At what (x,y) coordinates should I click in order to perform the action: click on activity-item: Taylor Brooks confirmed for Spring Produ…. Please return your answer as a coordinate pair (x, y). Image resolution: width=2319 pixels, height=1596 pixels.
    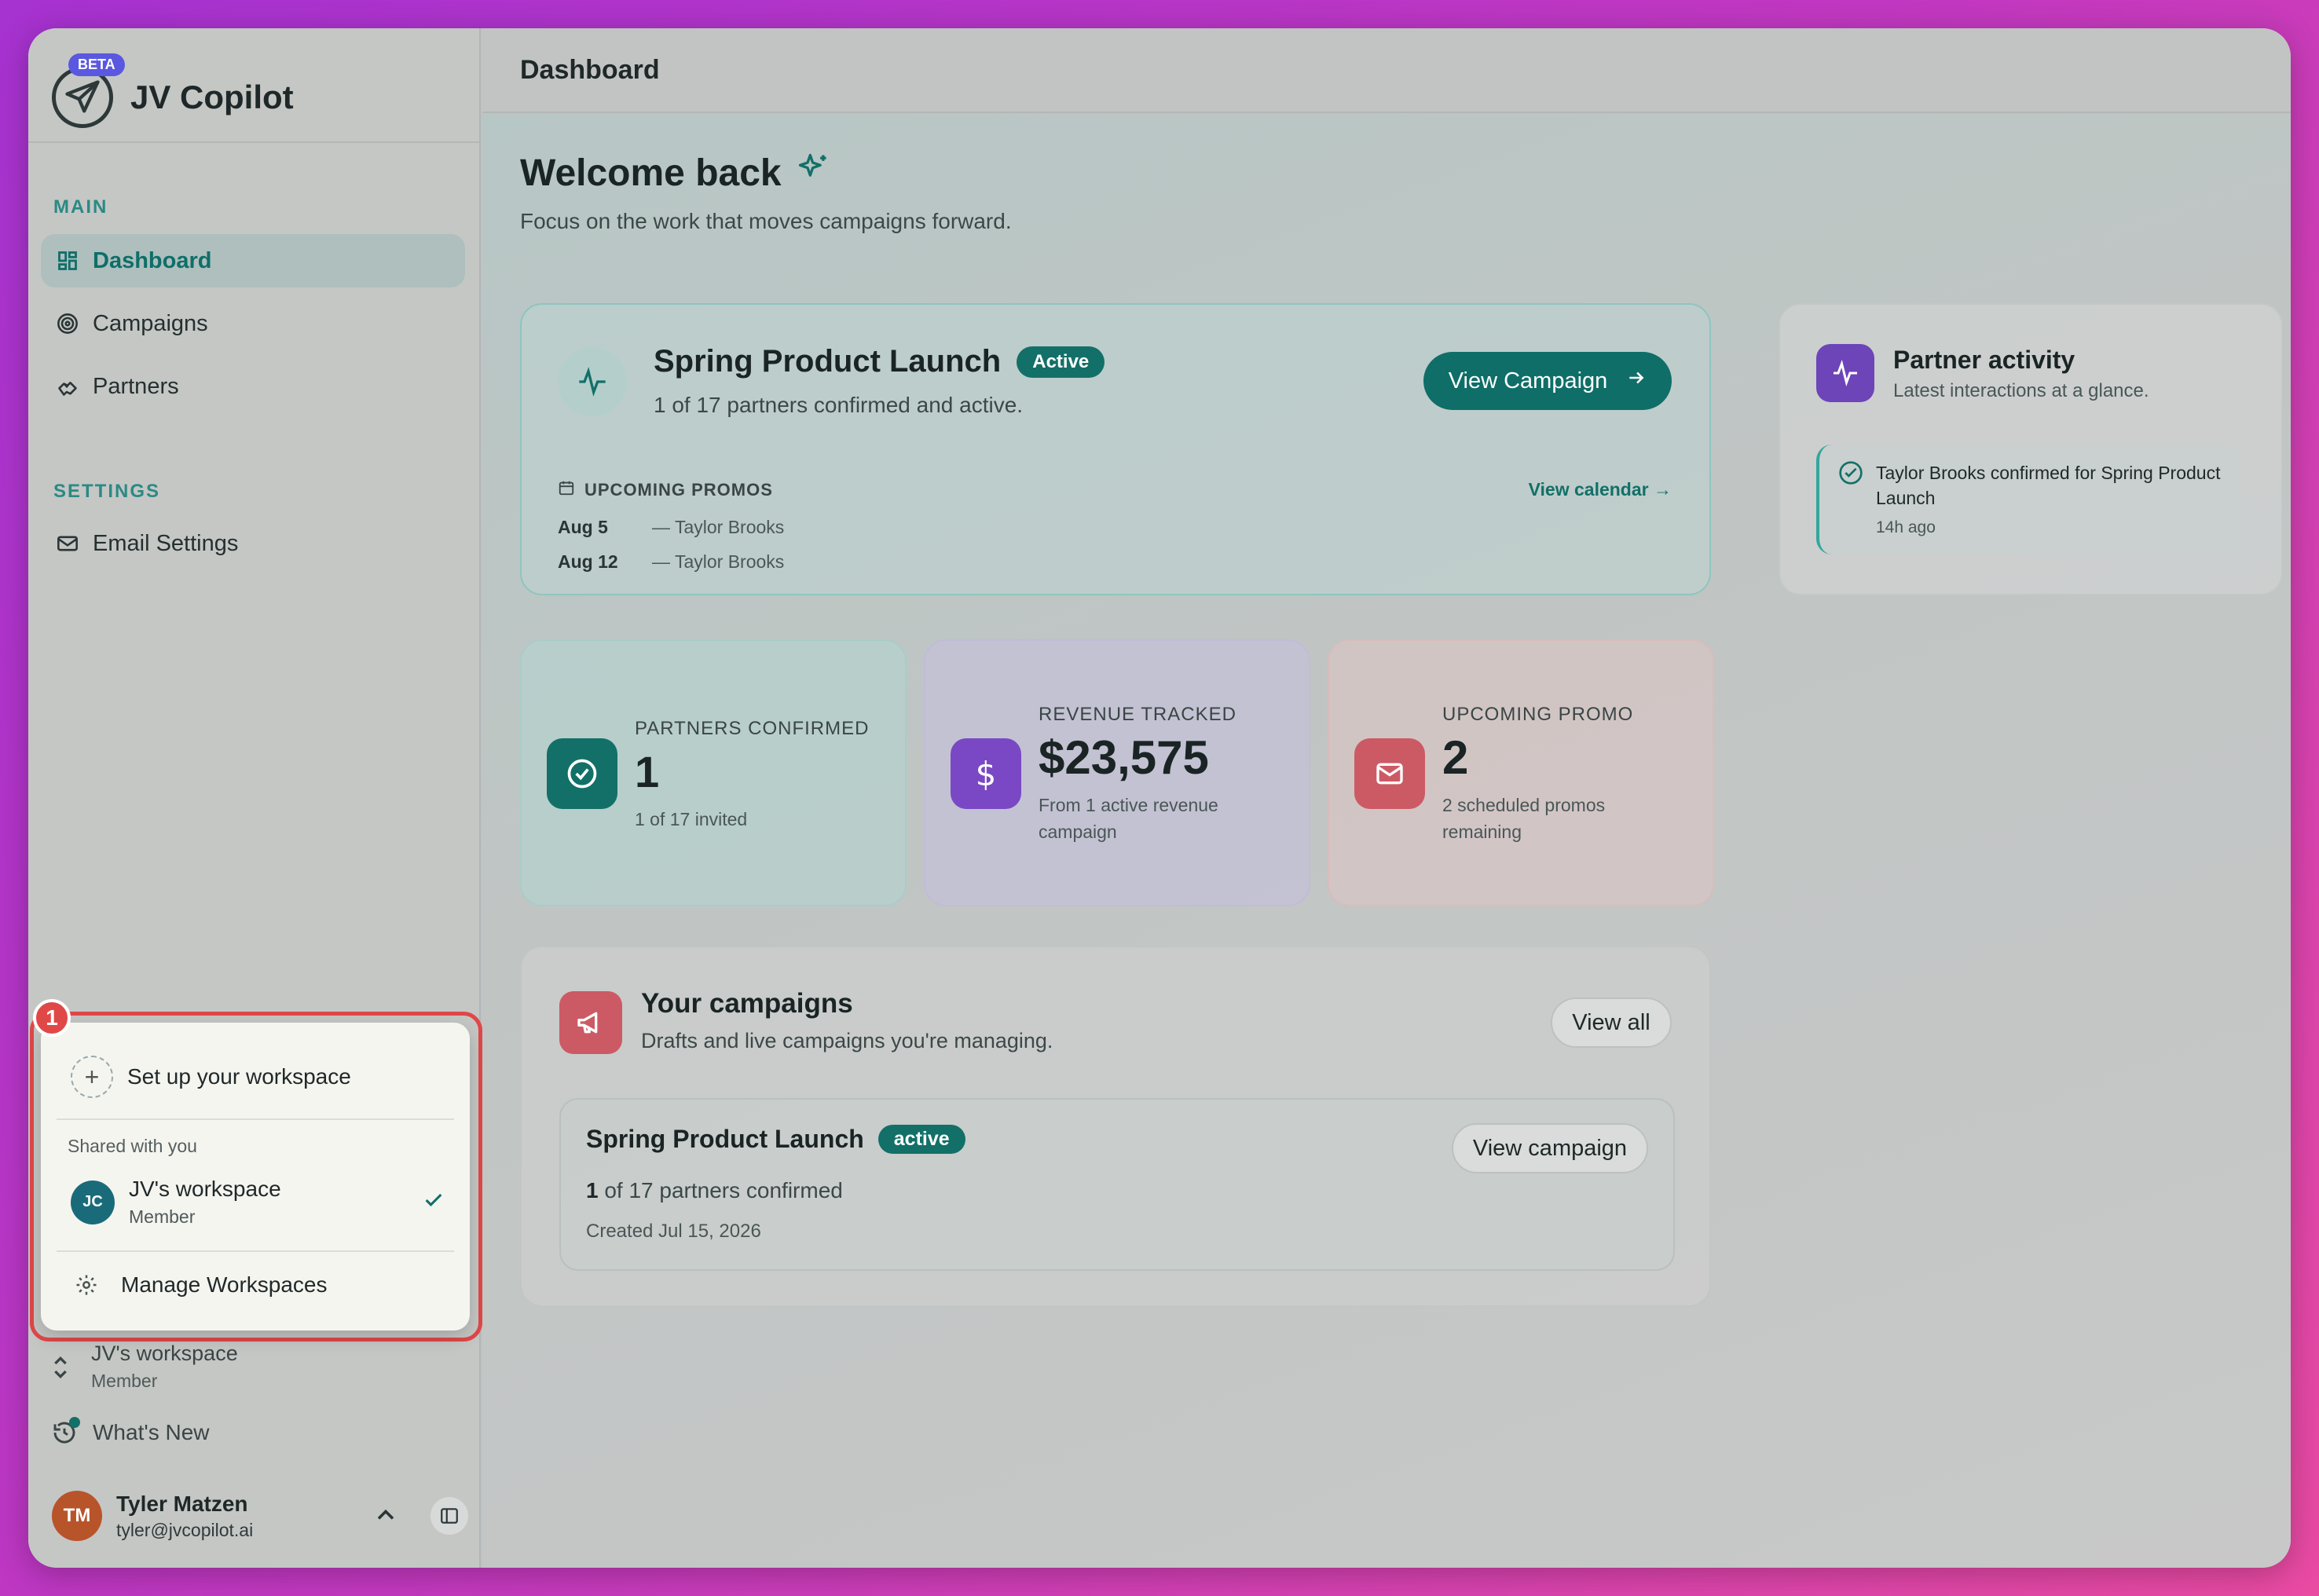
    Looking at the image, I should click on (2028, 500).